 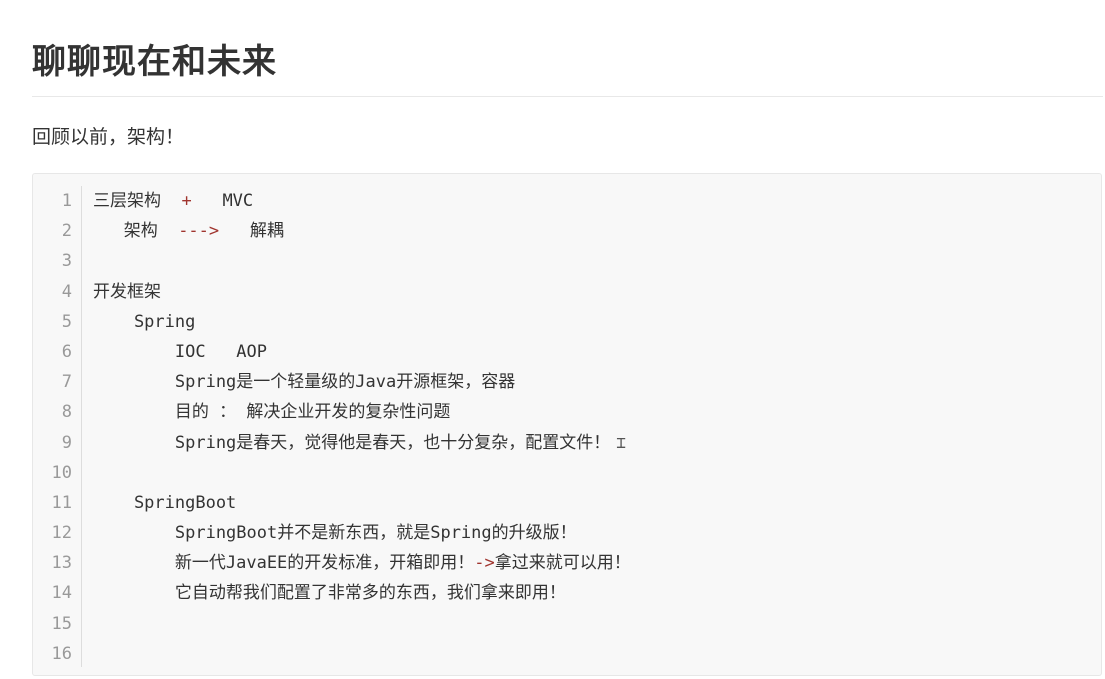 What do you see at coordinates (61, 502) in the screenshot?
I see `line-number: 11` at bounding box center [61, 502].